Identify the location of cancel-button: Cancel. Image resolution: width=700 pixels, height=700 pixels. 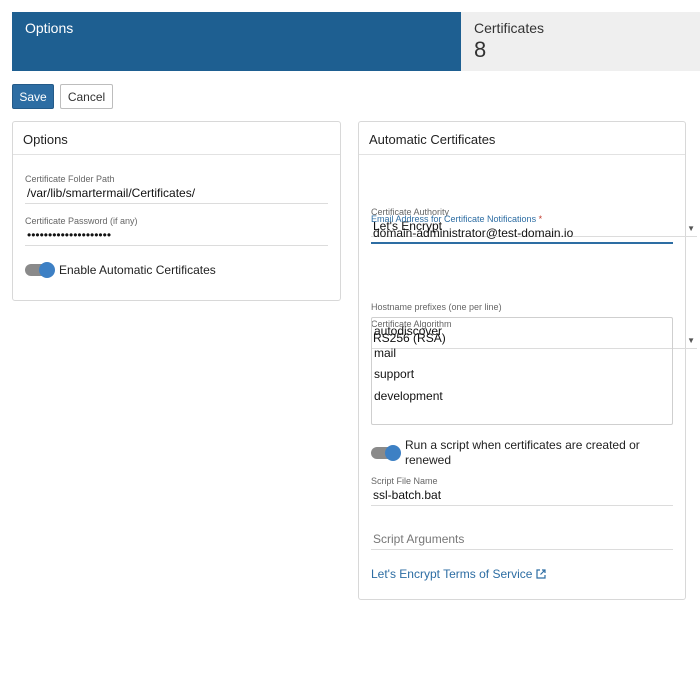
(86, 96).